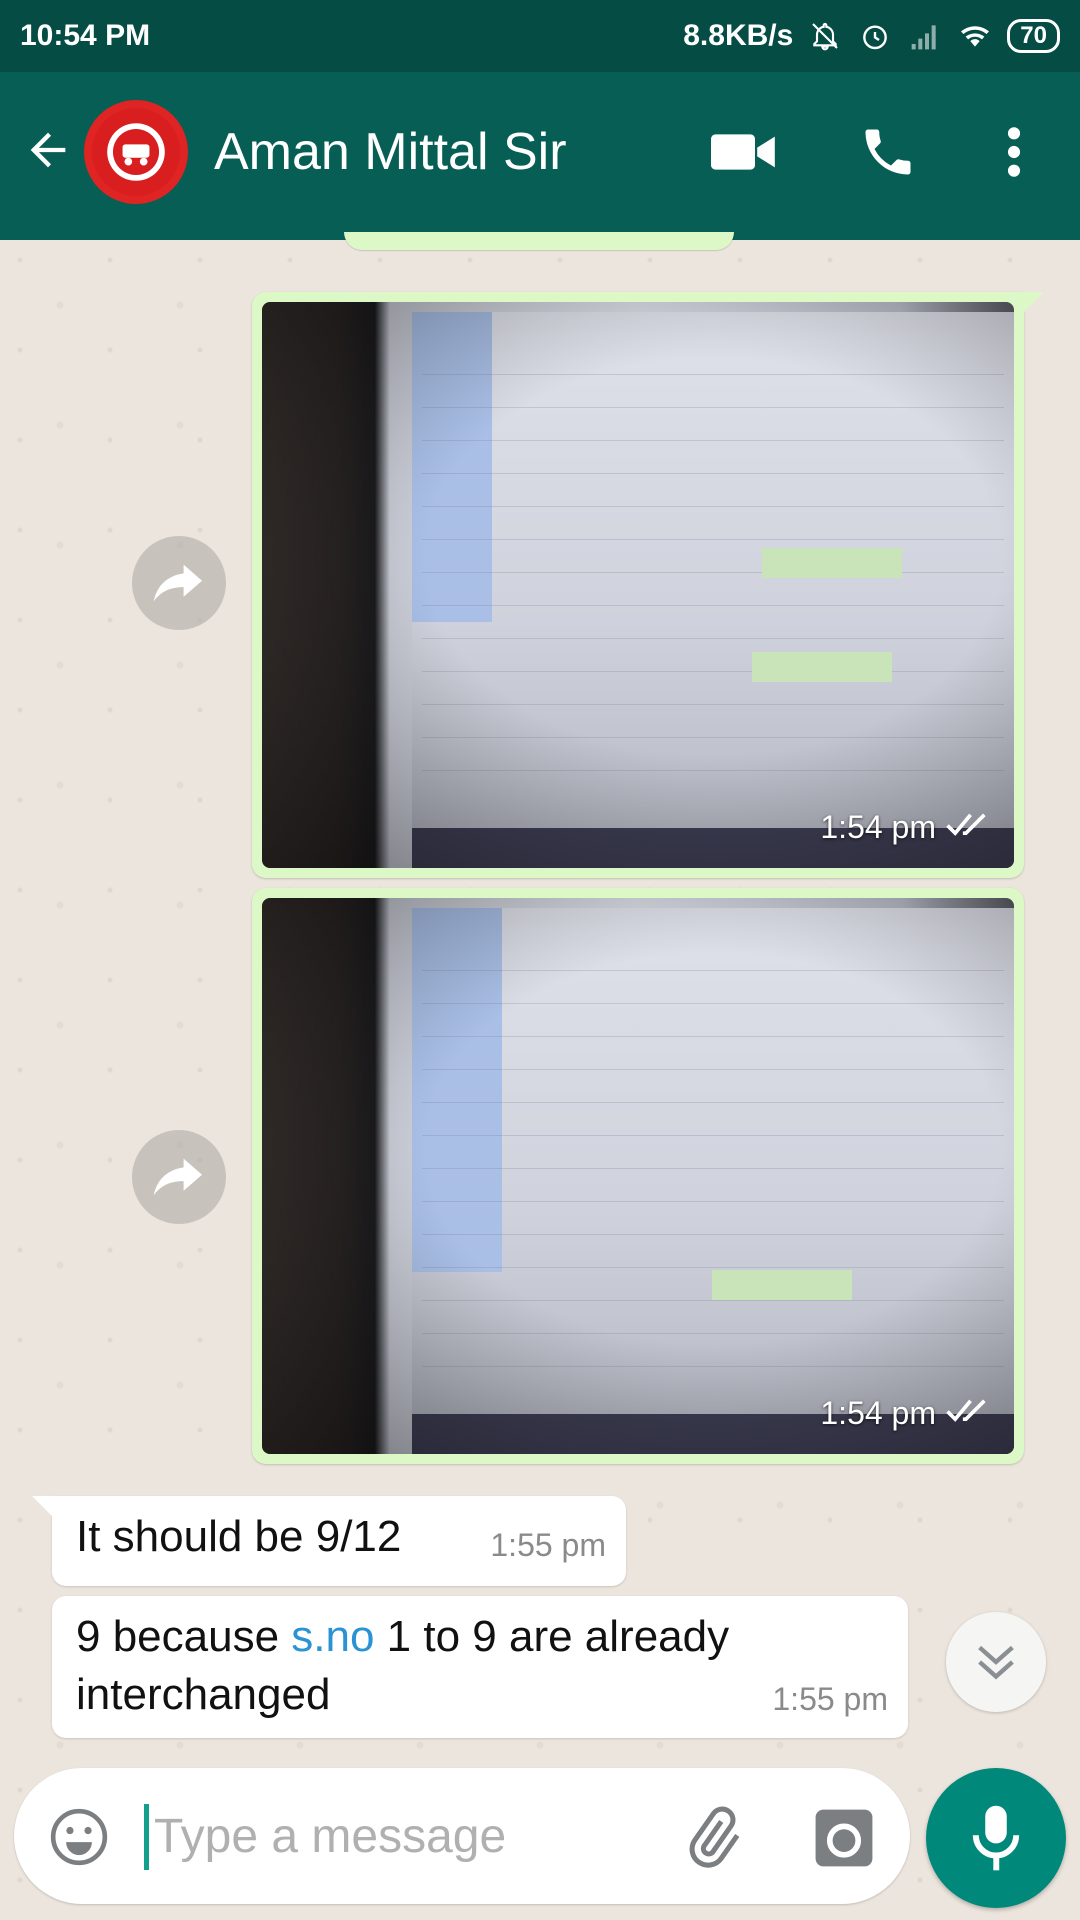 Image resolution: width=1080 pixels, height=1920 pixels. What do you see at coordinates (825, 36) in the screenshot?
I see `mute-bell-icon` at bounding box center [825, 36].